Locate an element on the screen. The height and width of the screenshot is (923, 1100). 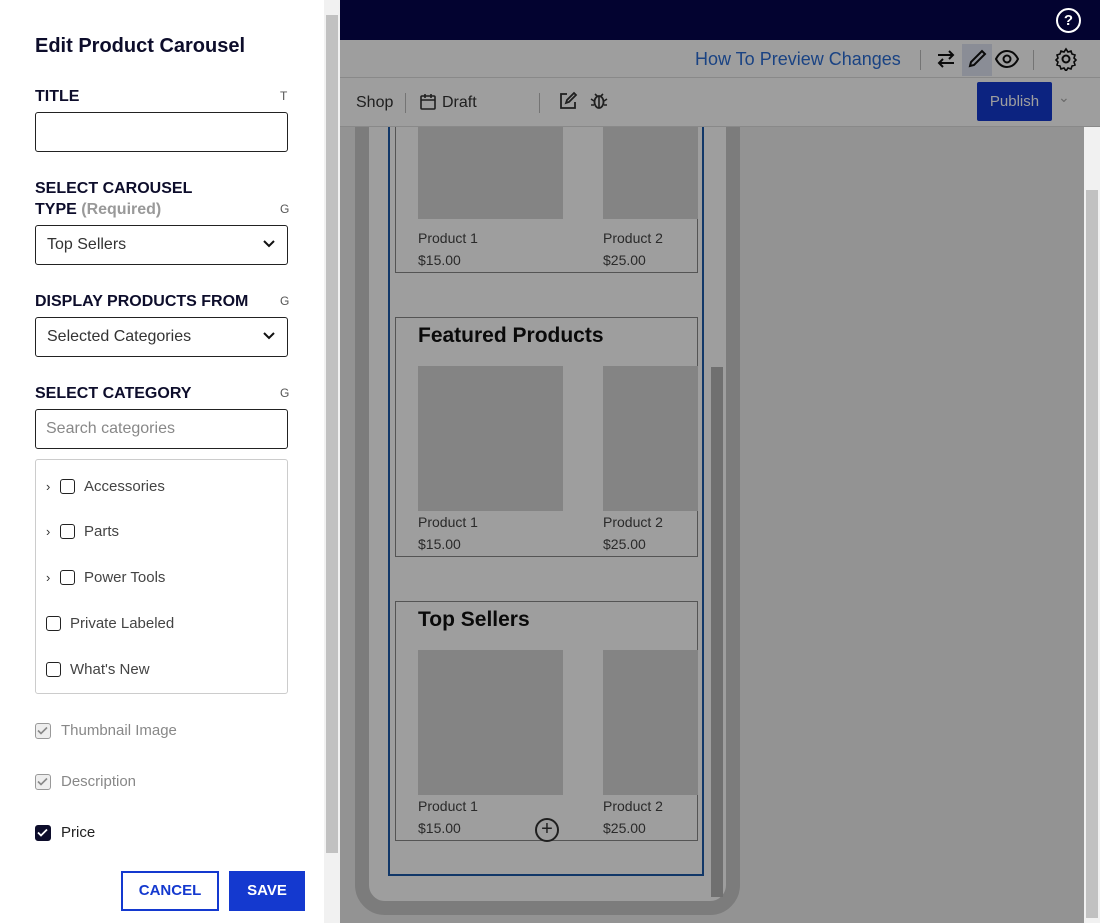
title-input is located at coordinates (161, 132).